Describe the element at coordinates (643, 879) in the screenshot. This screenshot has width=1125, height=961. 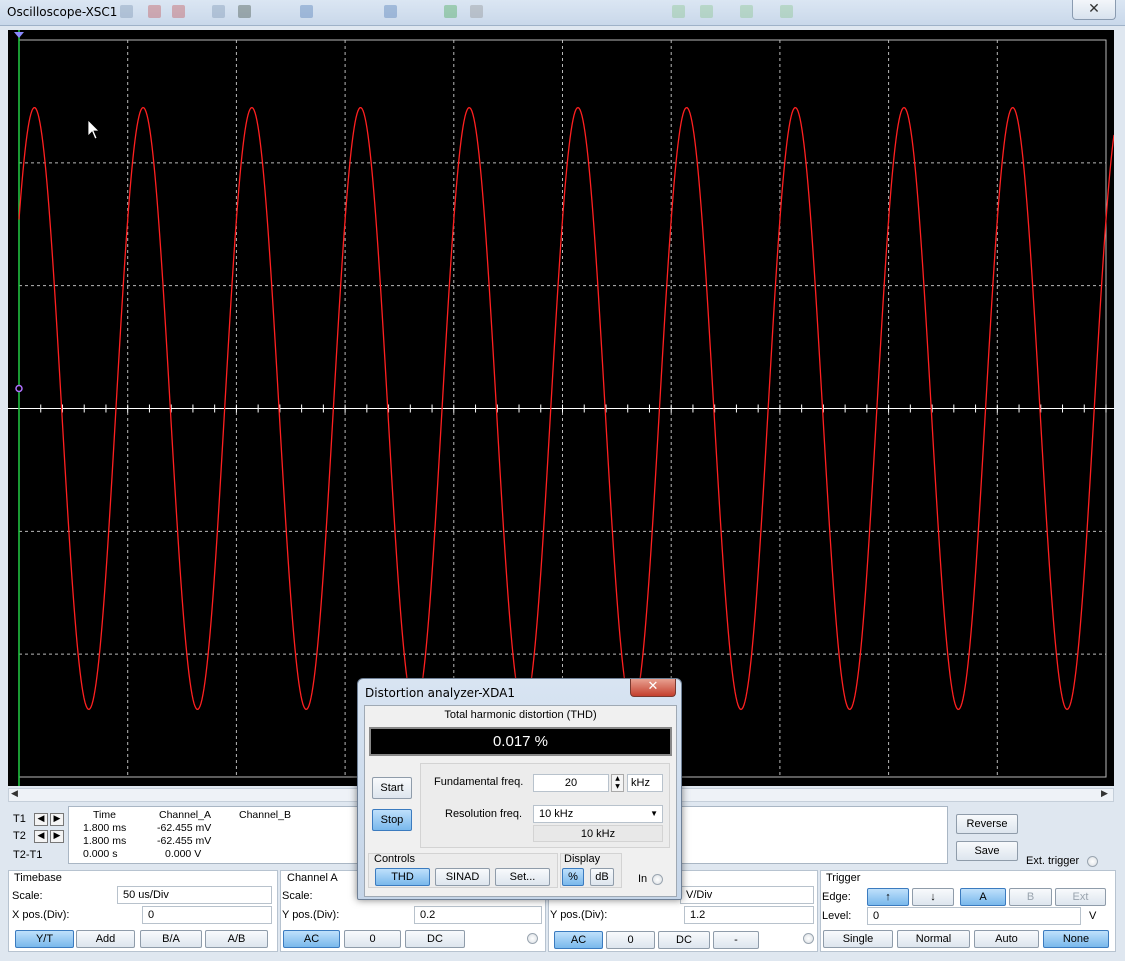
I see `input-terminal-label: In` at that location.